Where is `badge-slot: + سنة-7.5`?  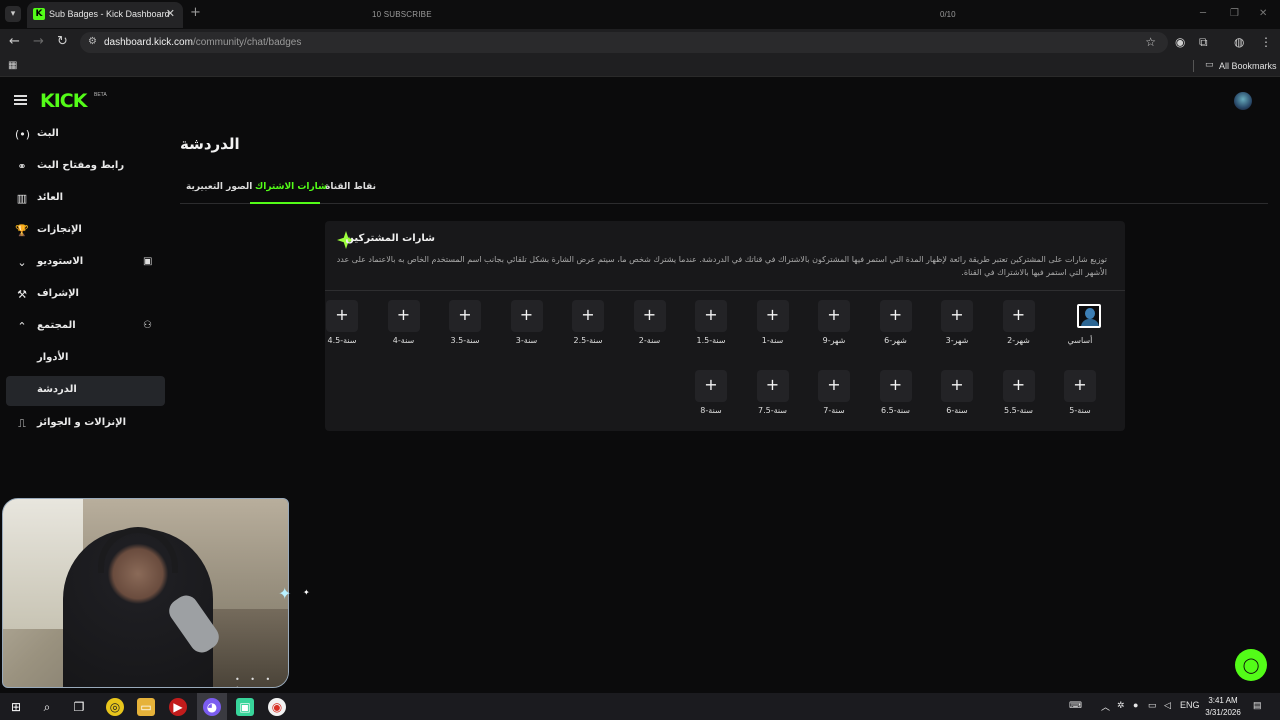 badge-slot: + سنة-7.5 is located at coordinates (773, 396).